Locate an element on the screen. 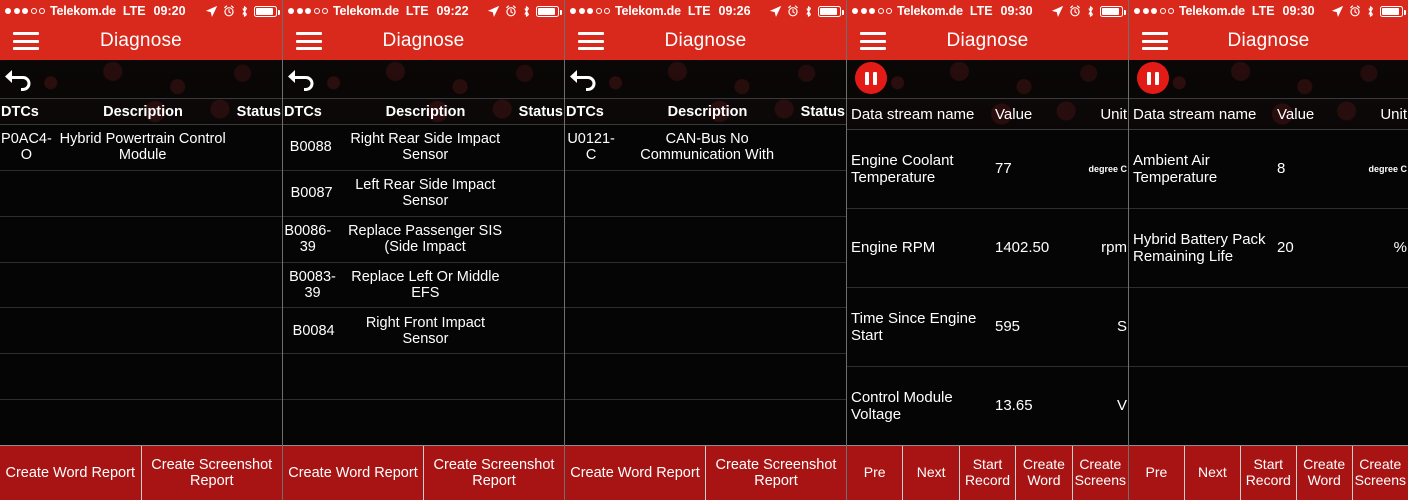  cell-description: Left Rear Side Impact Sensor is located at coordinates (425, 193).